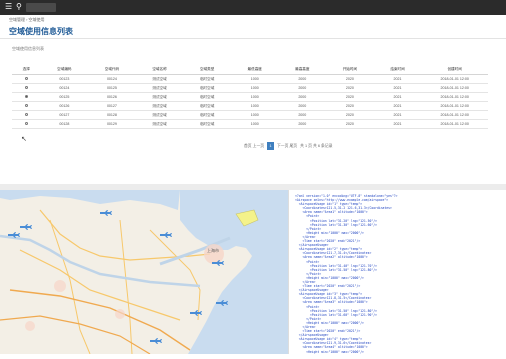 The height and width of the screenshot is (359, 506). I want to click on table-cell: 00129, so click(112, 124).